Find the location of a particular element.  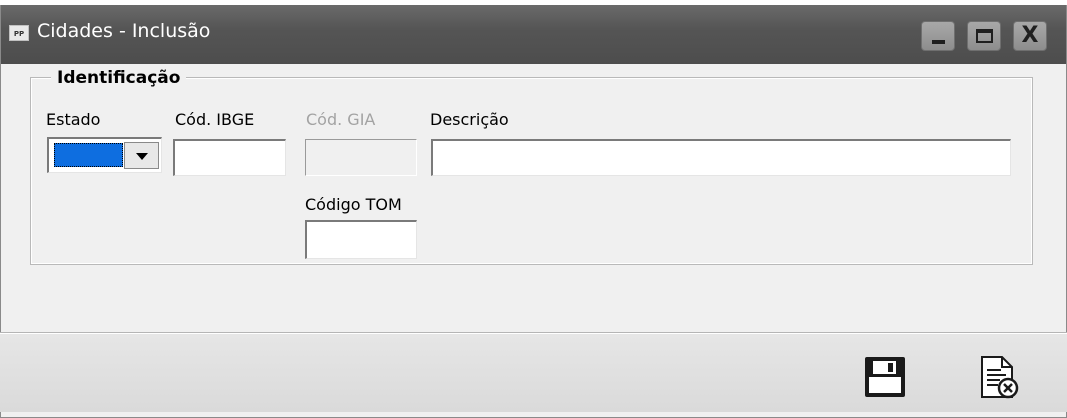

save-button is located at coordinates (886, 378).